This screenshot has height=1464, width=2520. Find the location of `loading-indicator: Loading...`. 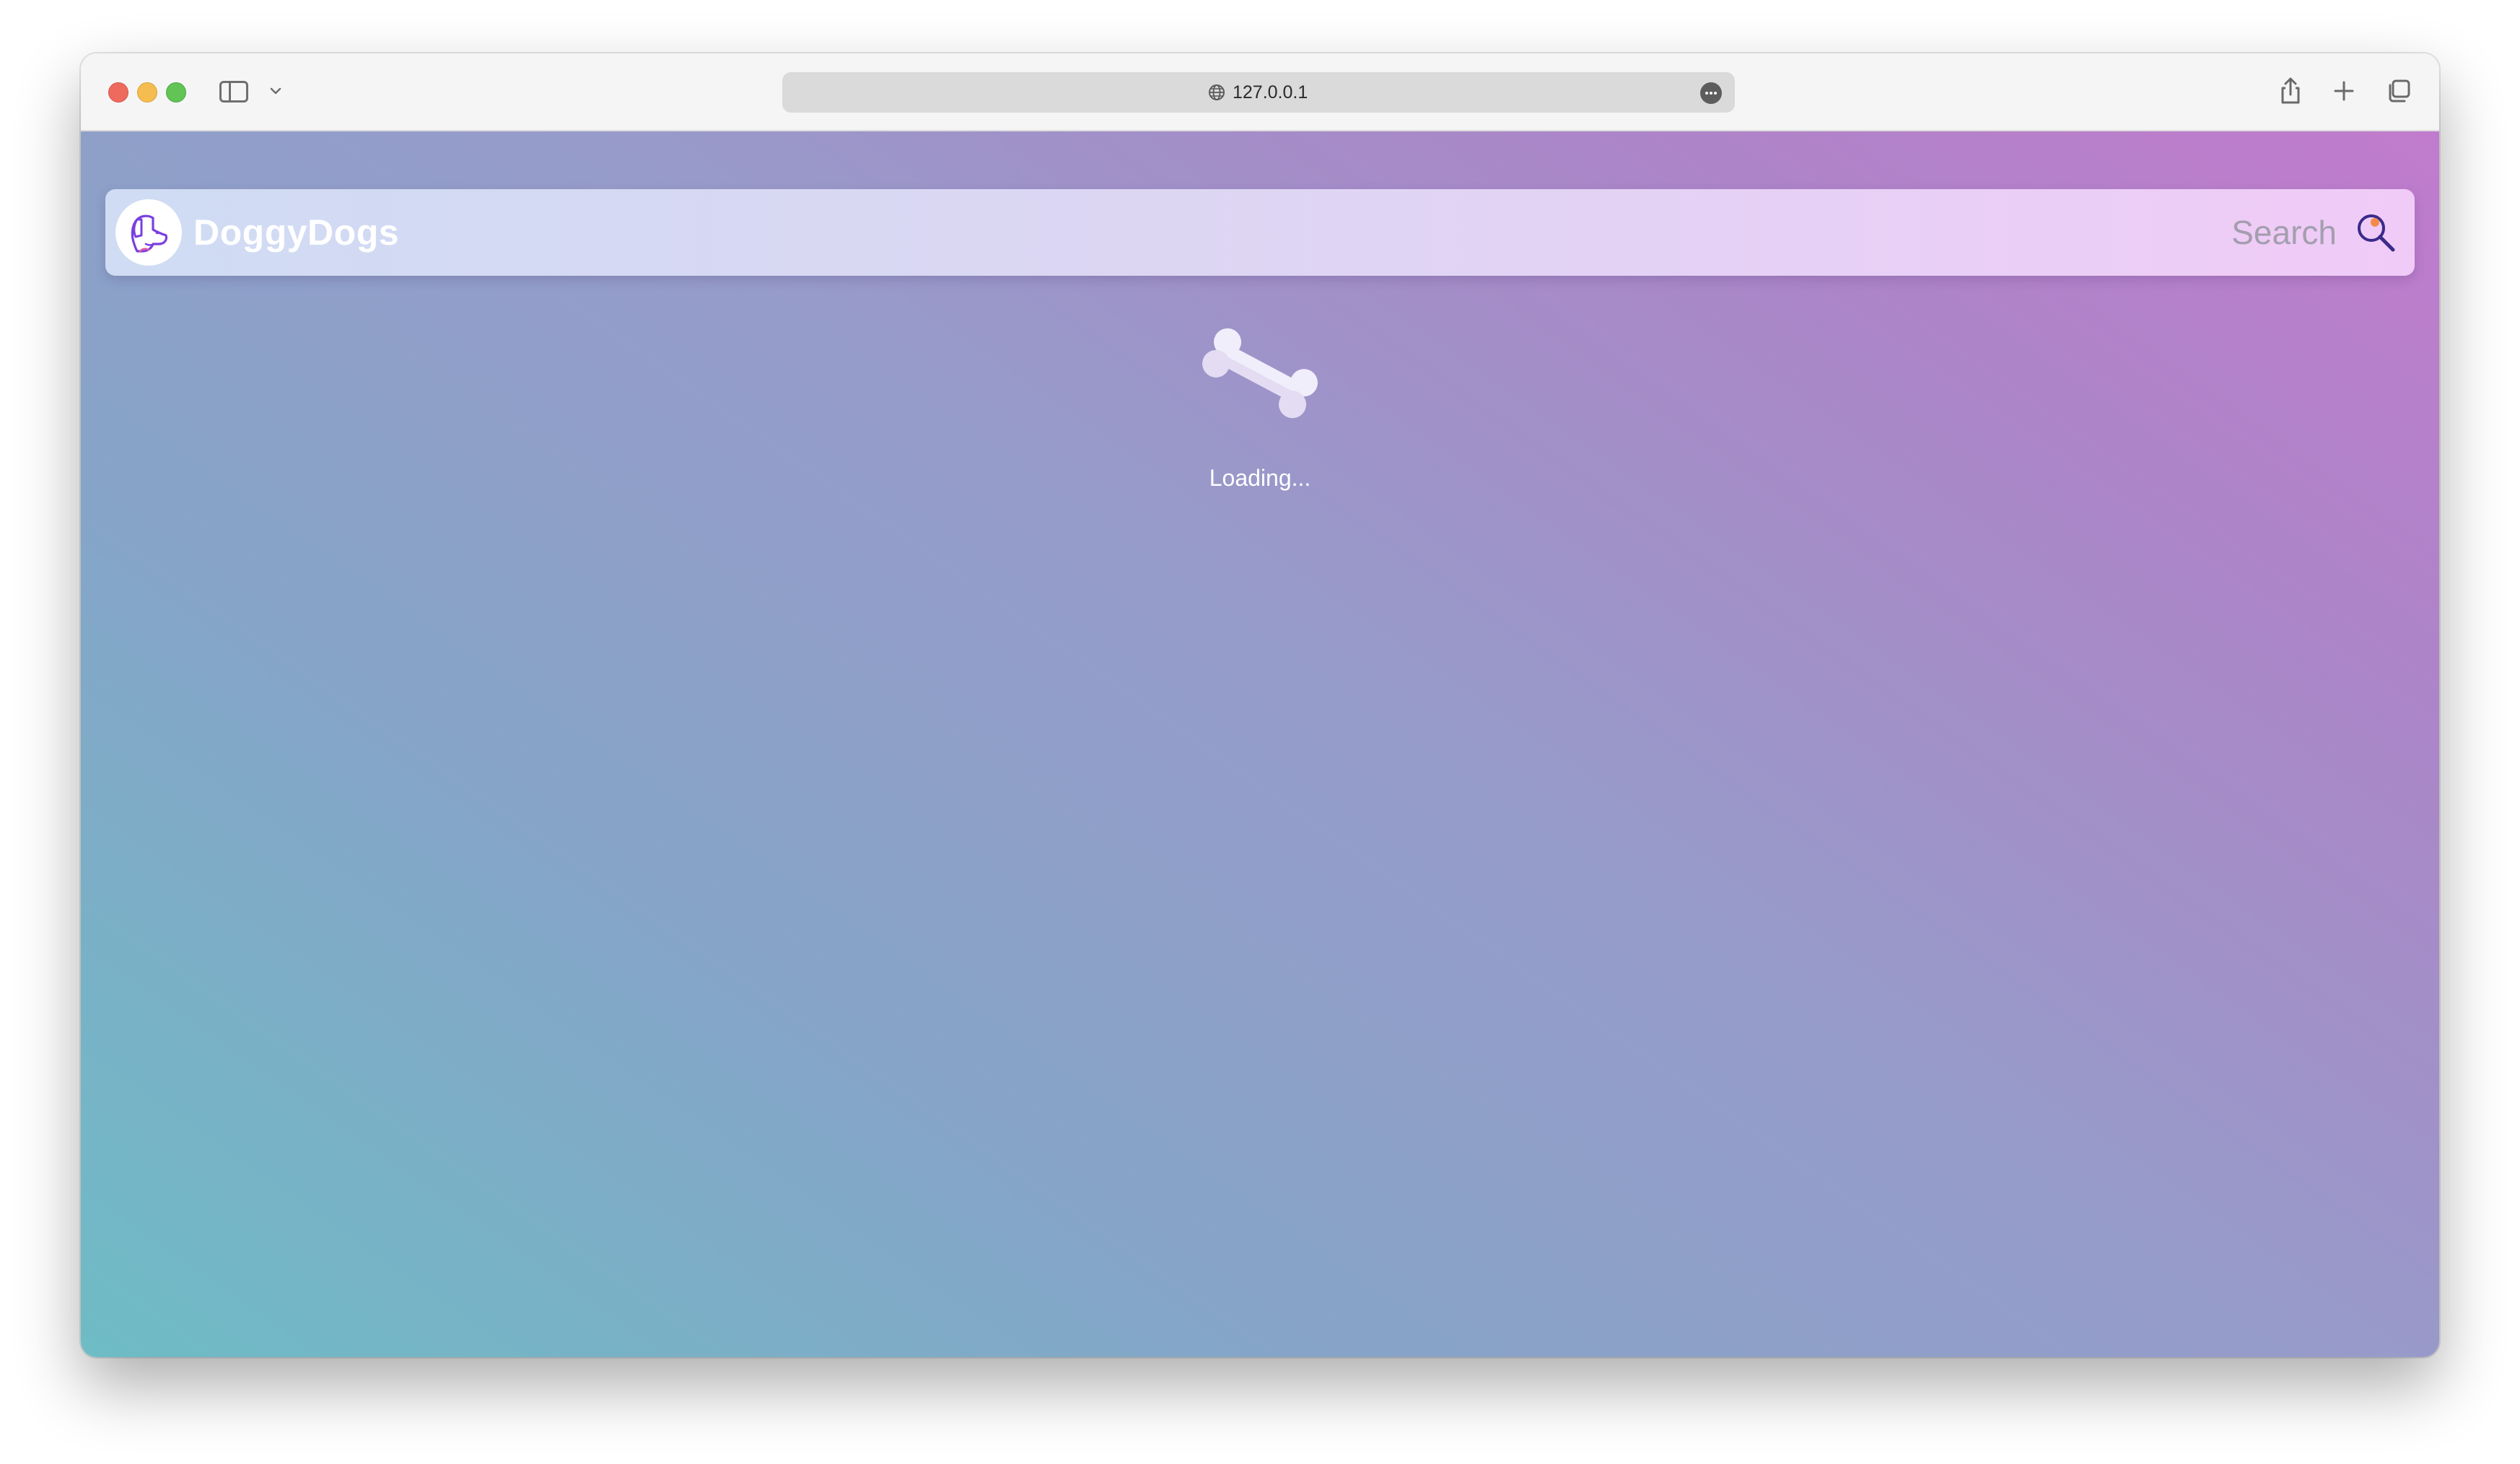

loading-indicator: Loading... is located at coordinates (1260, 406).